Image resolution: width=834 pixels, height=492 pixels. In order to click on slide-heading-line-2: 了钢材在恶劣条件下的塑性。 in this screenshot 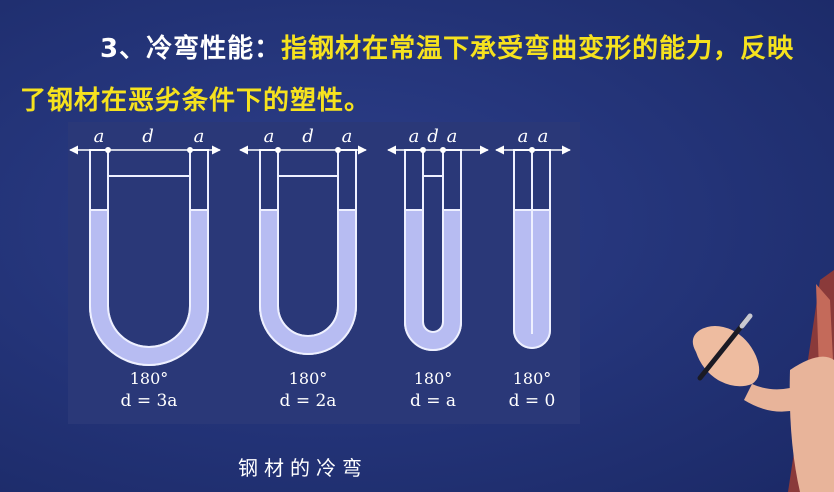, I will do `click(195, 98)`.